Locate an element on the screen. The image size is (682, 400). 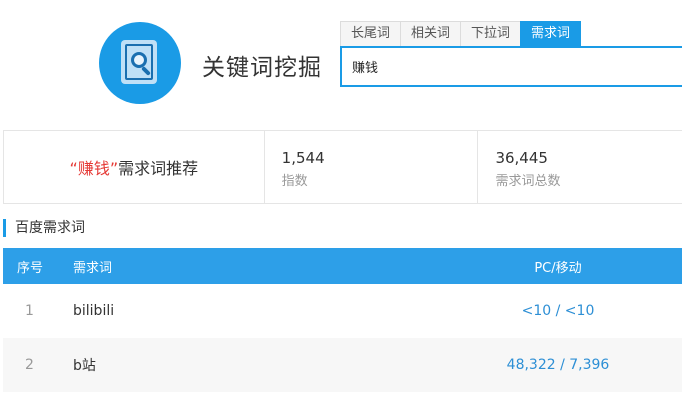
header-index: 序号 is located at coordinates (30, 268).